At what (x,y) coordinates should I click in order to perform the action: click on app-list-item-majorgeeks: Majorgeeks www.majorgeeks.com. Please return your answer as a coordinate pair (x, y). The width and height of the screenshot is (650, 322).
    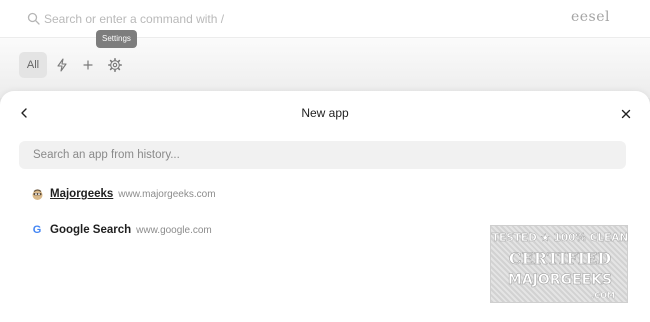
    Looking at the image, I should click on (123, 194).